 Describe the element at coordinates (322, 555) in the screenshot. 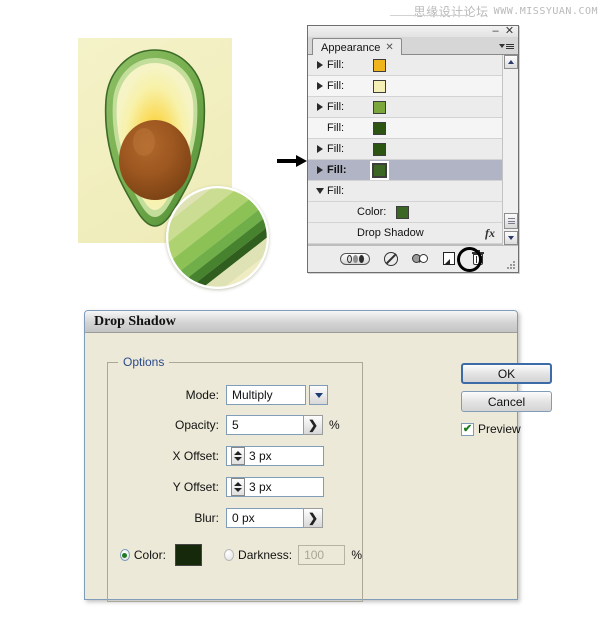

I see `darkness-input: 100` at that location.